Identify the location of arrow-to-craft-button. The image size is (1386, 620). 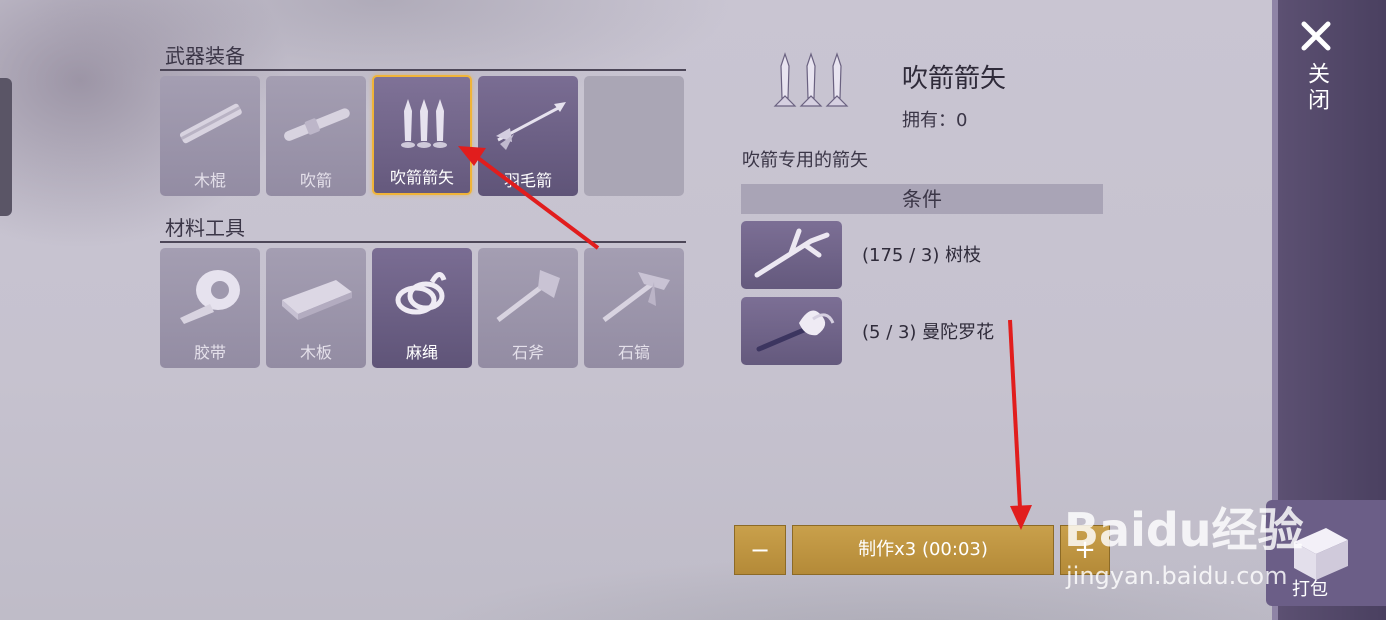
(1020, 424).